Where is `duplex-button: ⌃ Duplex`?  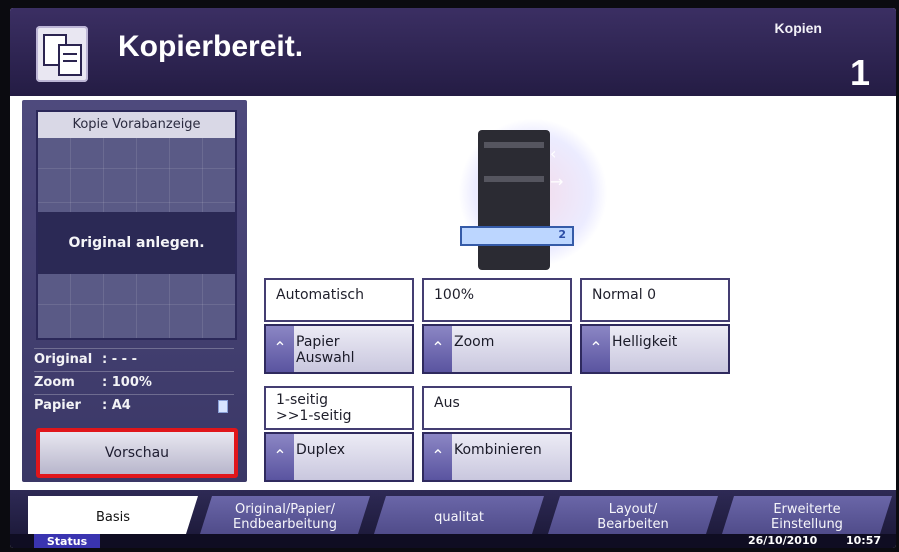
duplex-button: ⌃ Duplex is located at coordinates (339, 457).